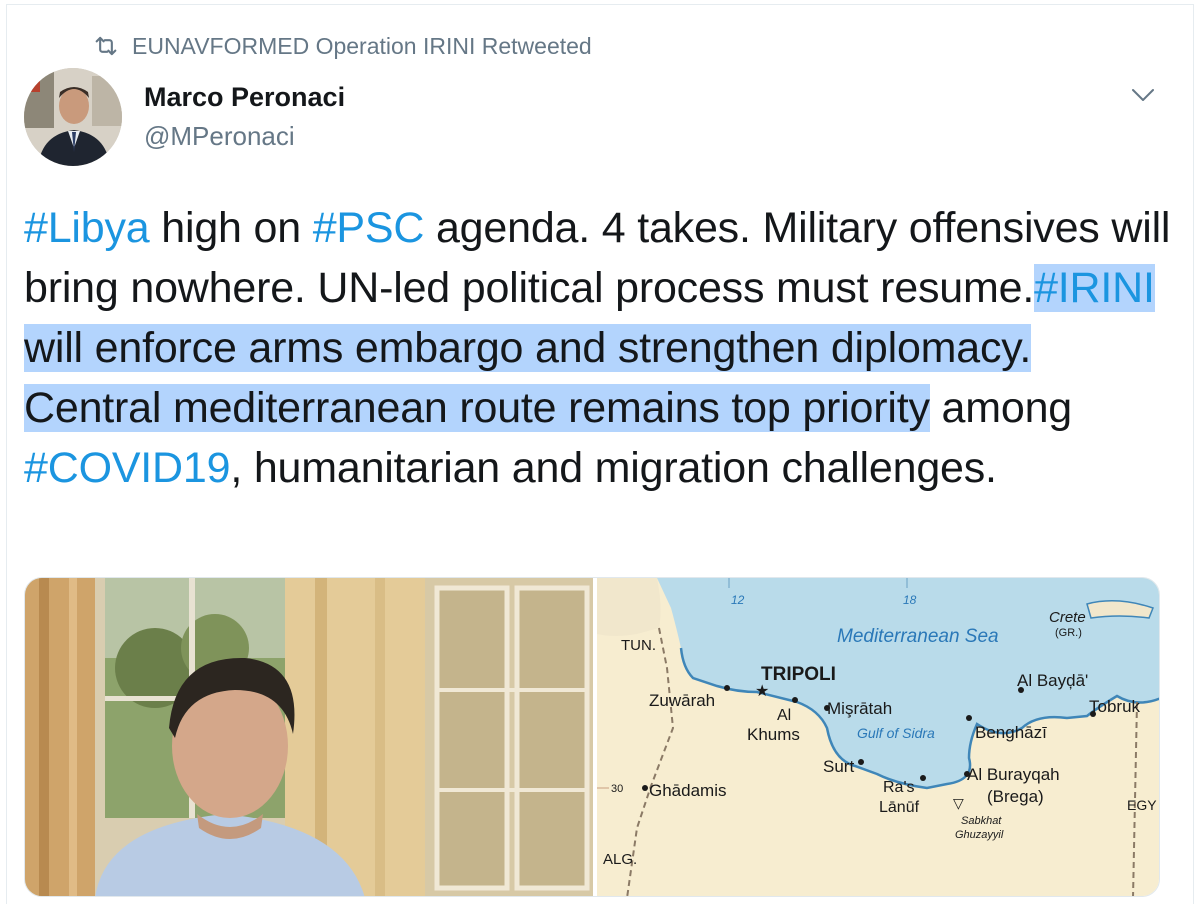  I want to click on map-albayda-label: Al Bayḑā', so click(1052, 680).